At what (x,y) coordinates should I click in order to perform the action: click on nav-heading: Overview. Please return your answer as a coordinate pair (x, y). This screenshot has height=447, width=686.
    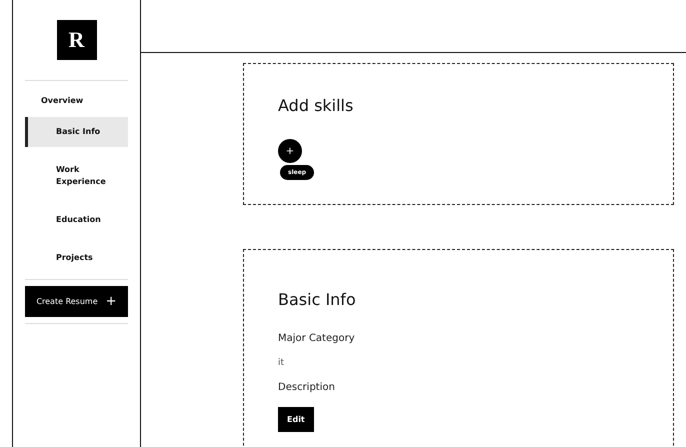
    Looking at the image, I should click on (70, 99).